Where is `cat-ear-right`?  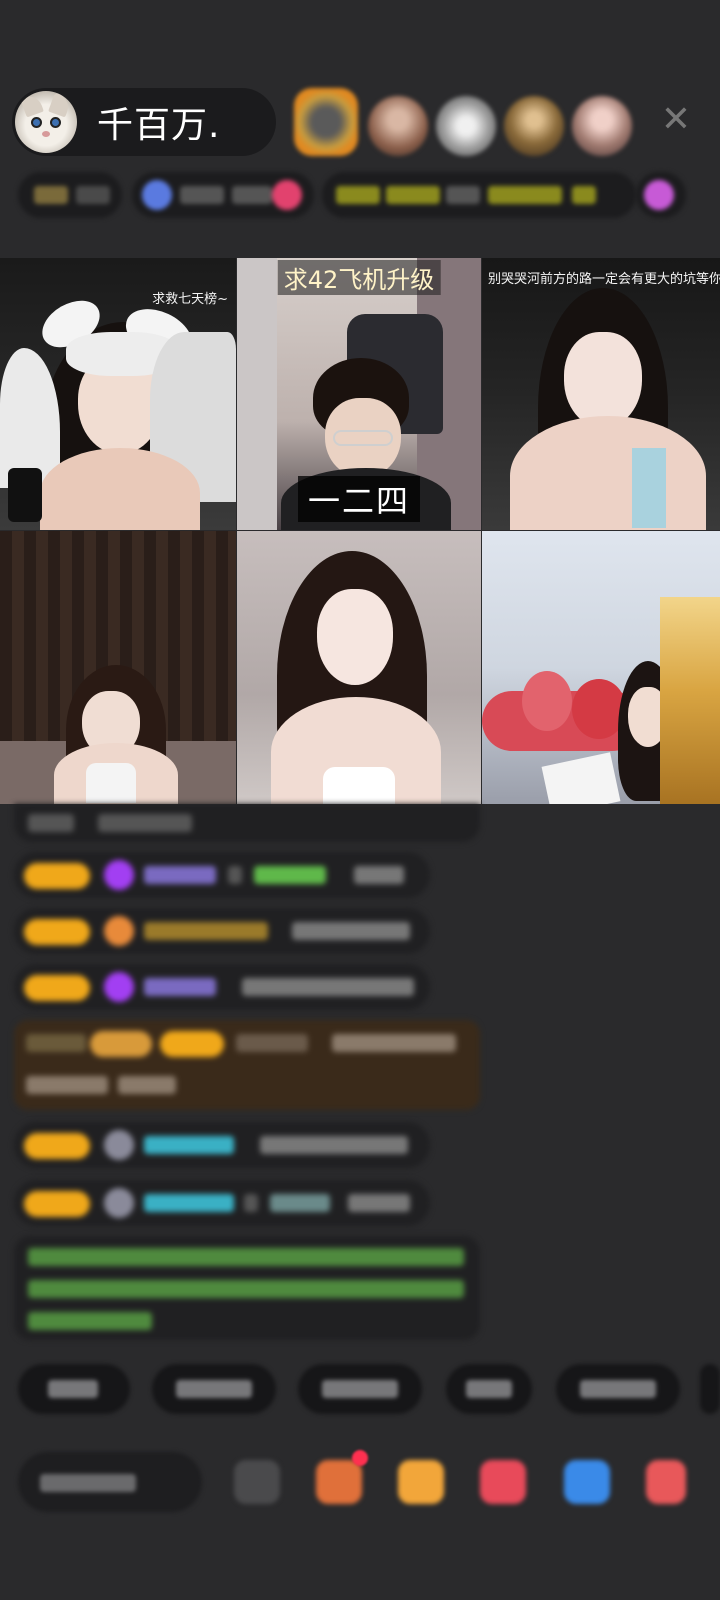
cat-ear-right is located at coordinates (60, 105).